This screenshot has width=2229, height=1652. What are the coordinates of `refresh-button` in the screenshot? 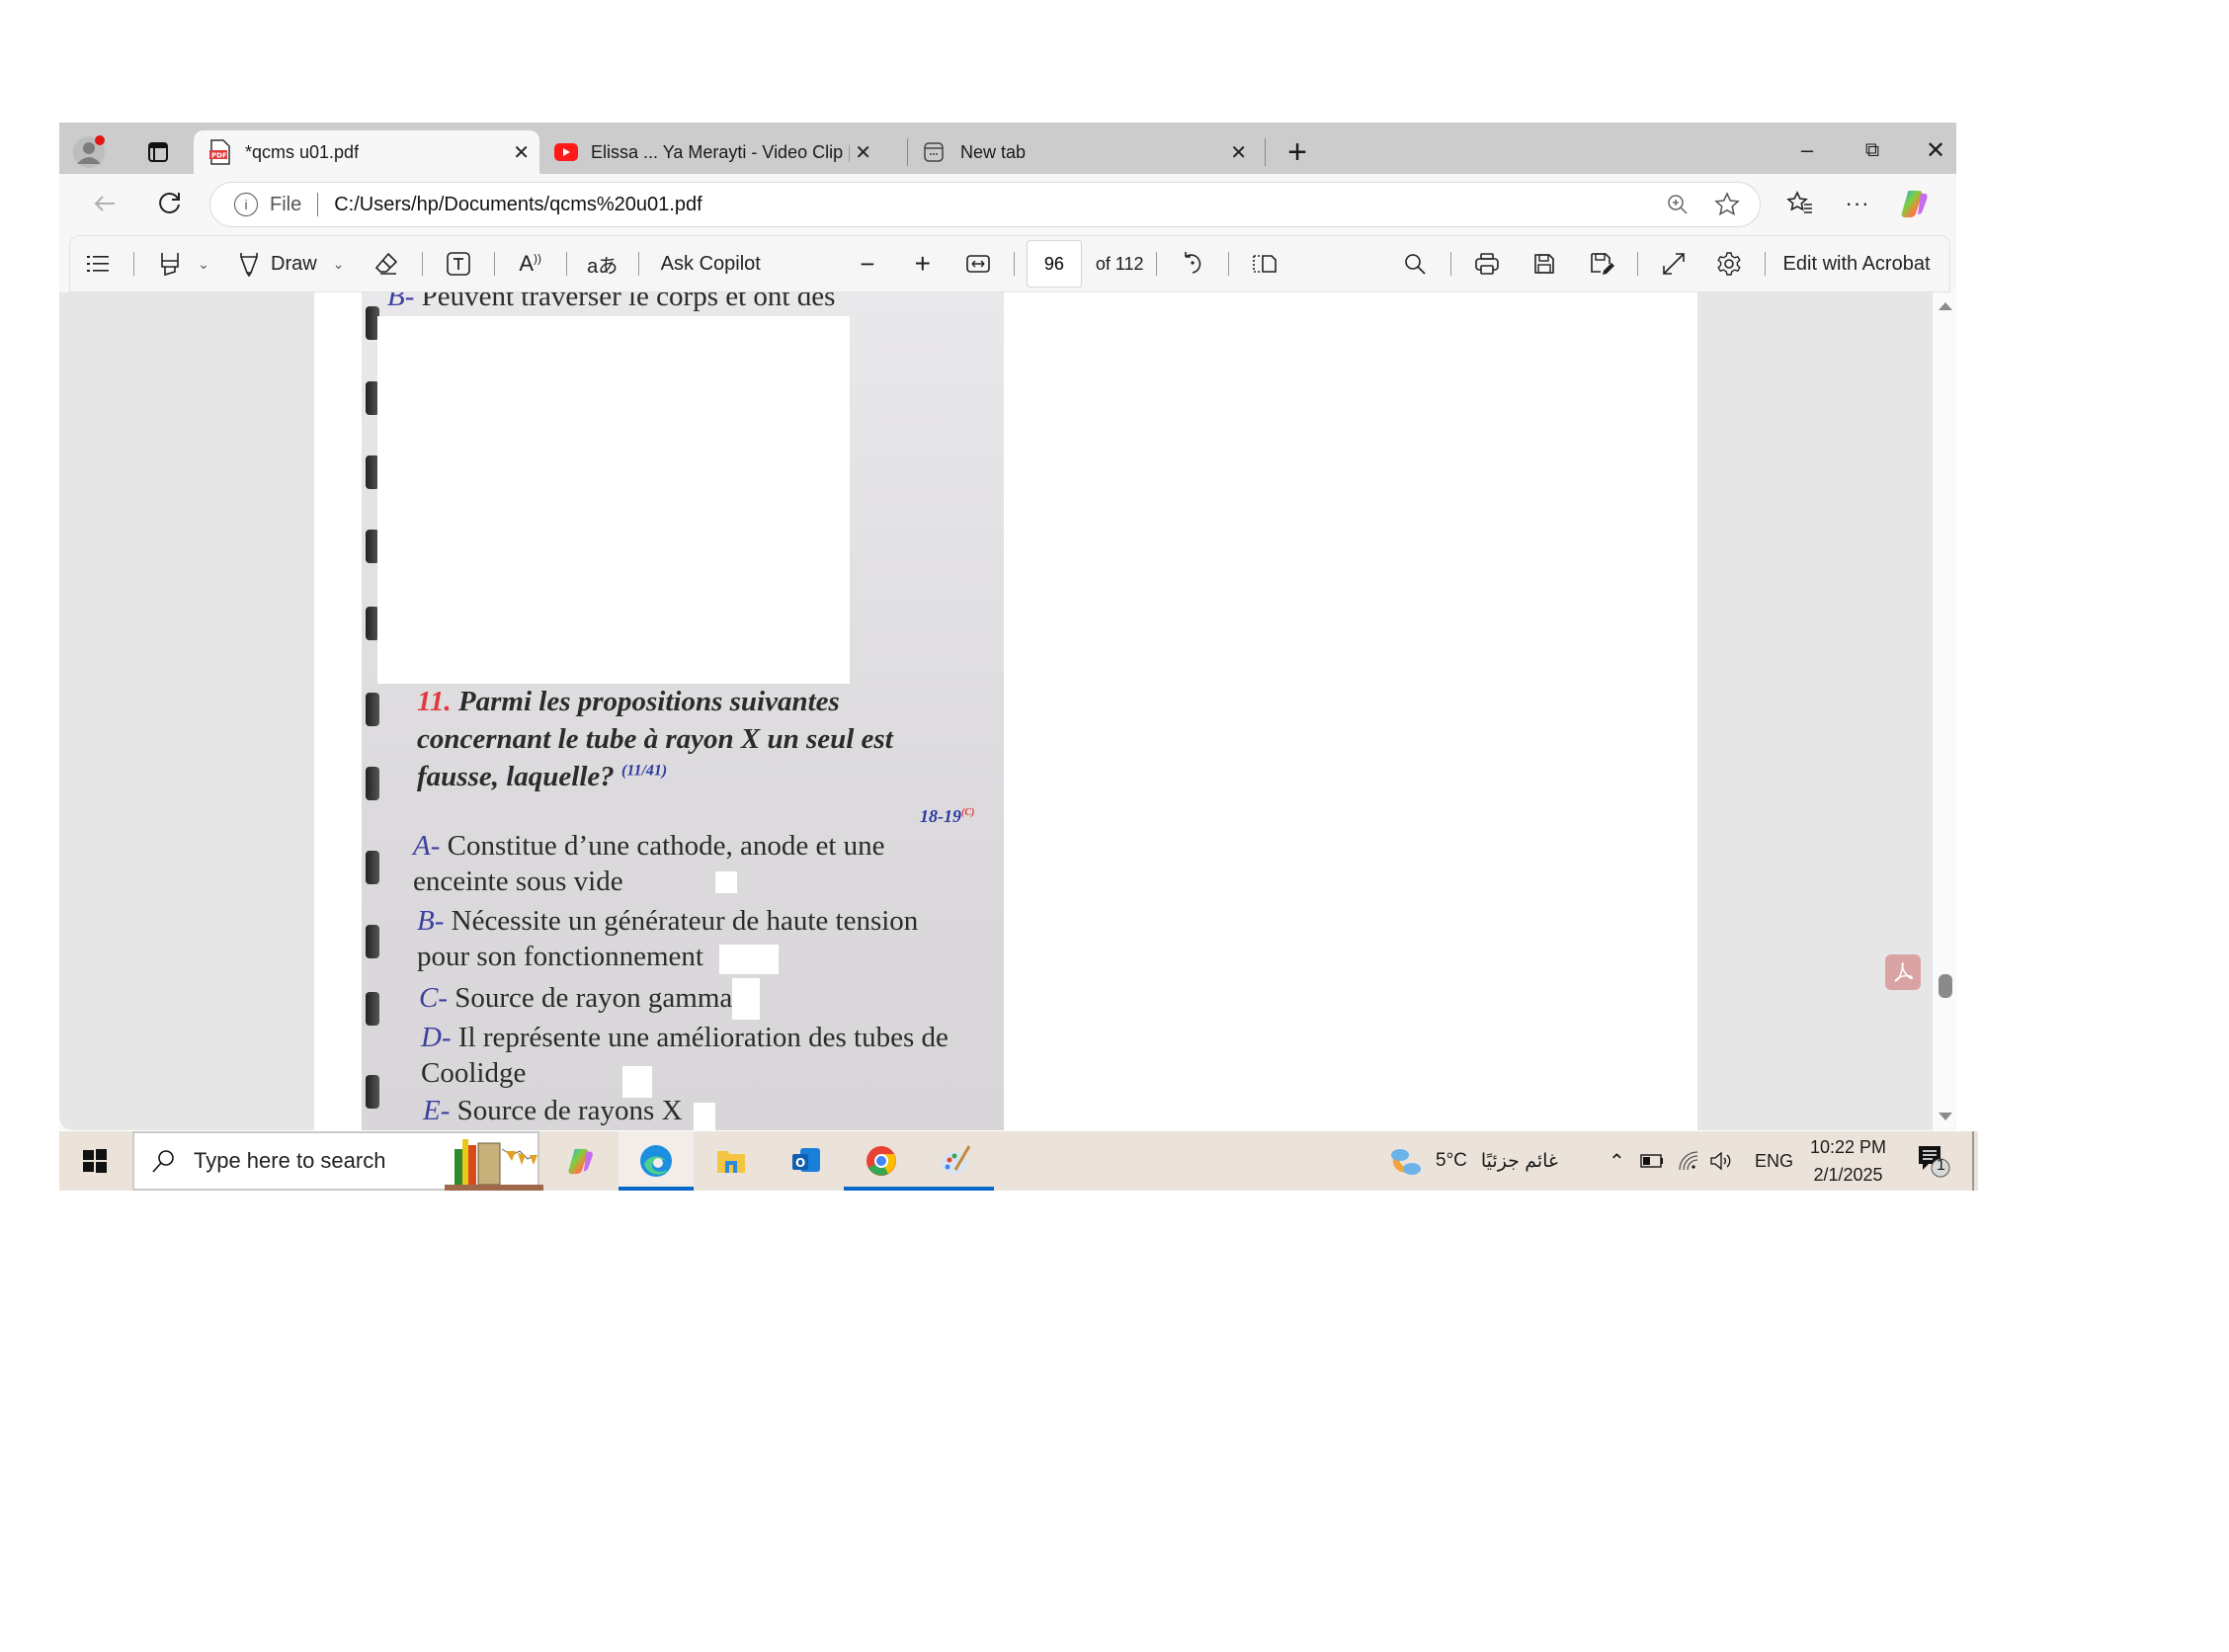 It's located at (170, 203).